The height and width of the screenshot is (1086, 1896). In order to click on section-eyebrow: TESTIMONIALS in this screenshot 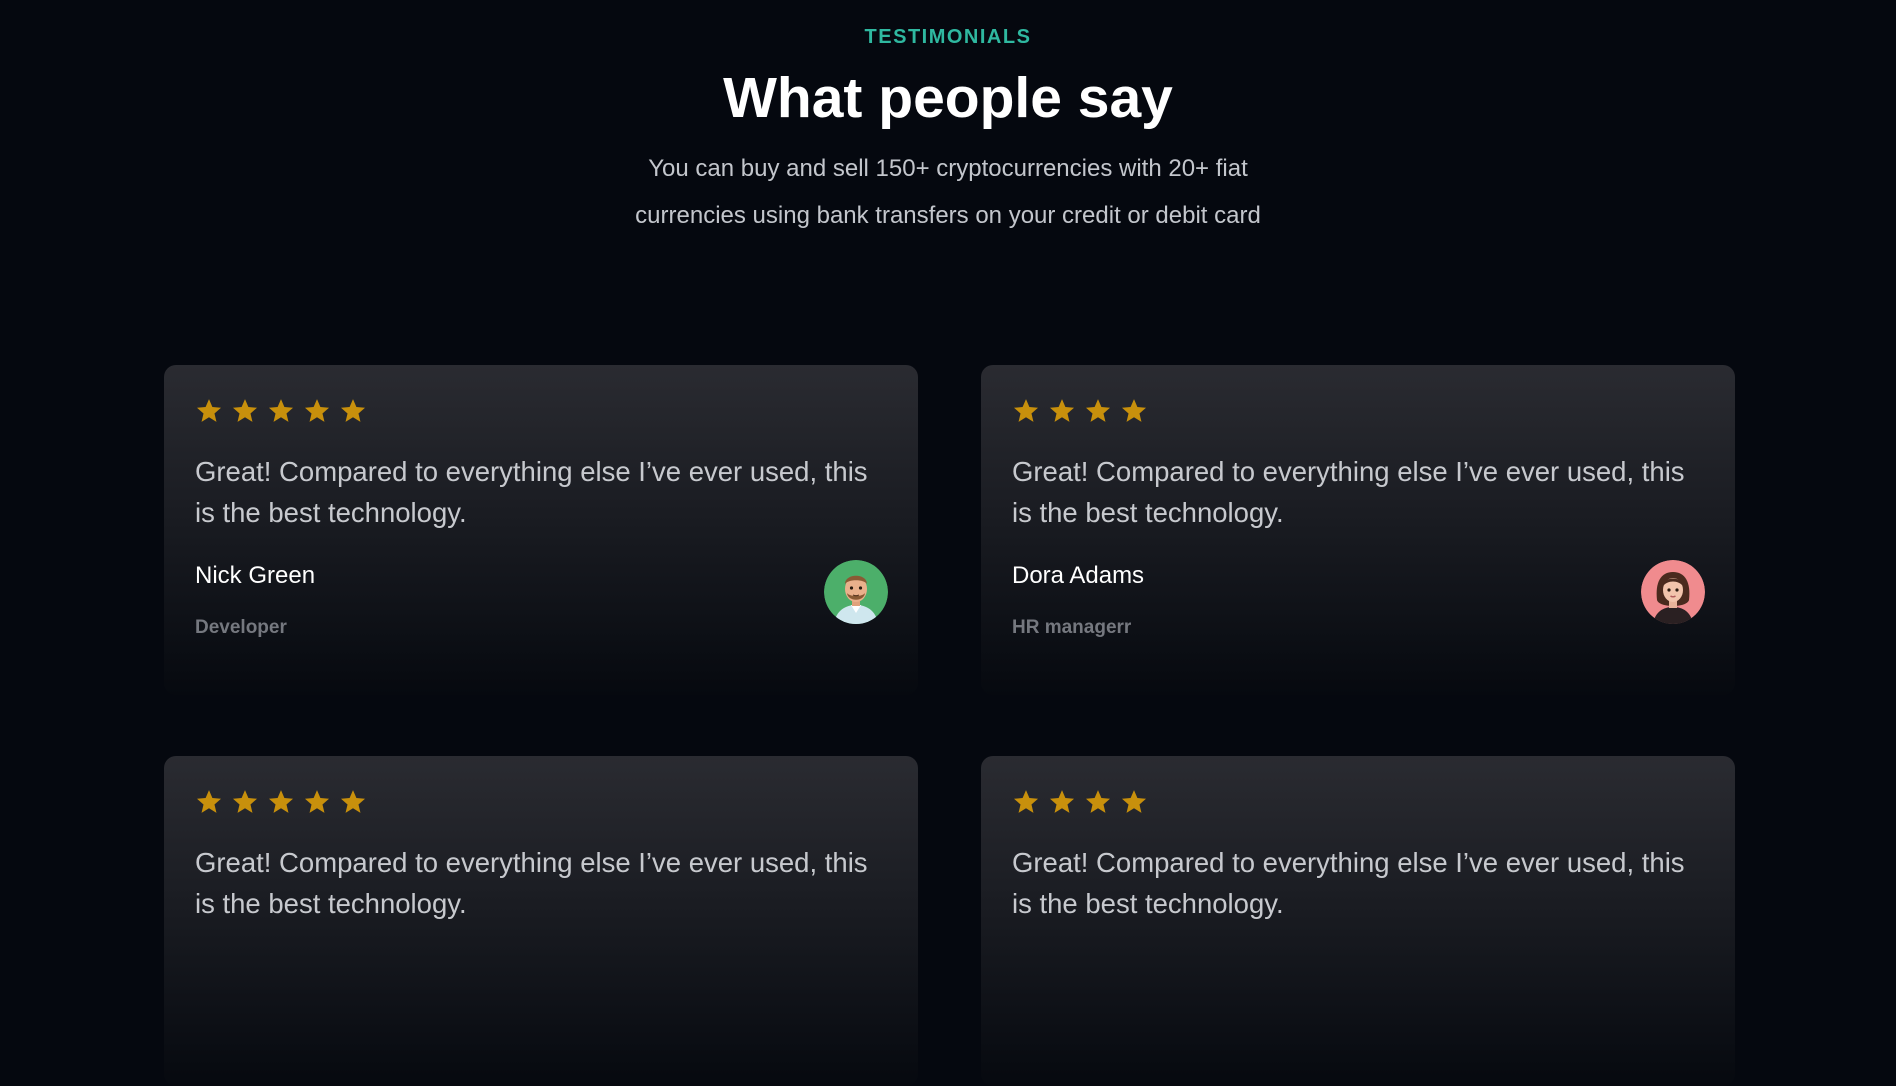, I will do `click(948, 37)`.